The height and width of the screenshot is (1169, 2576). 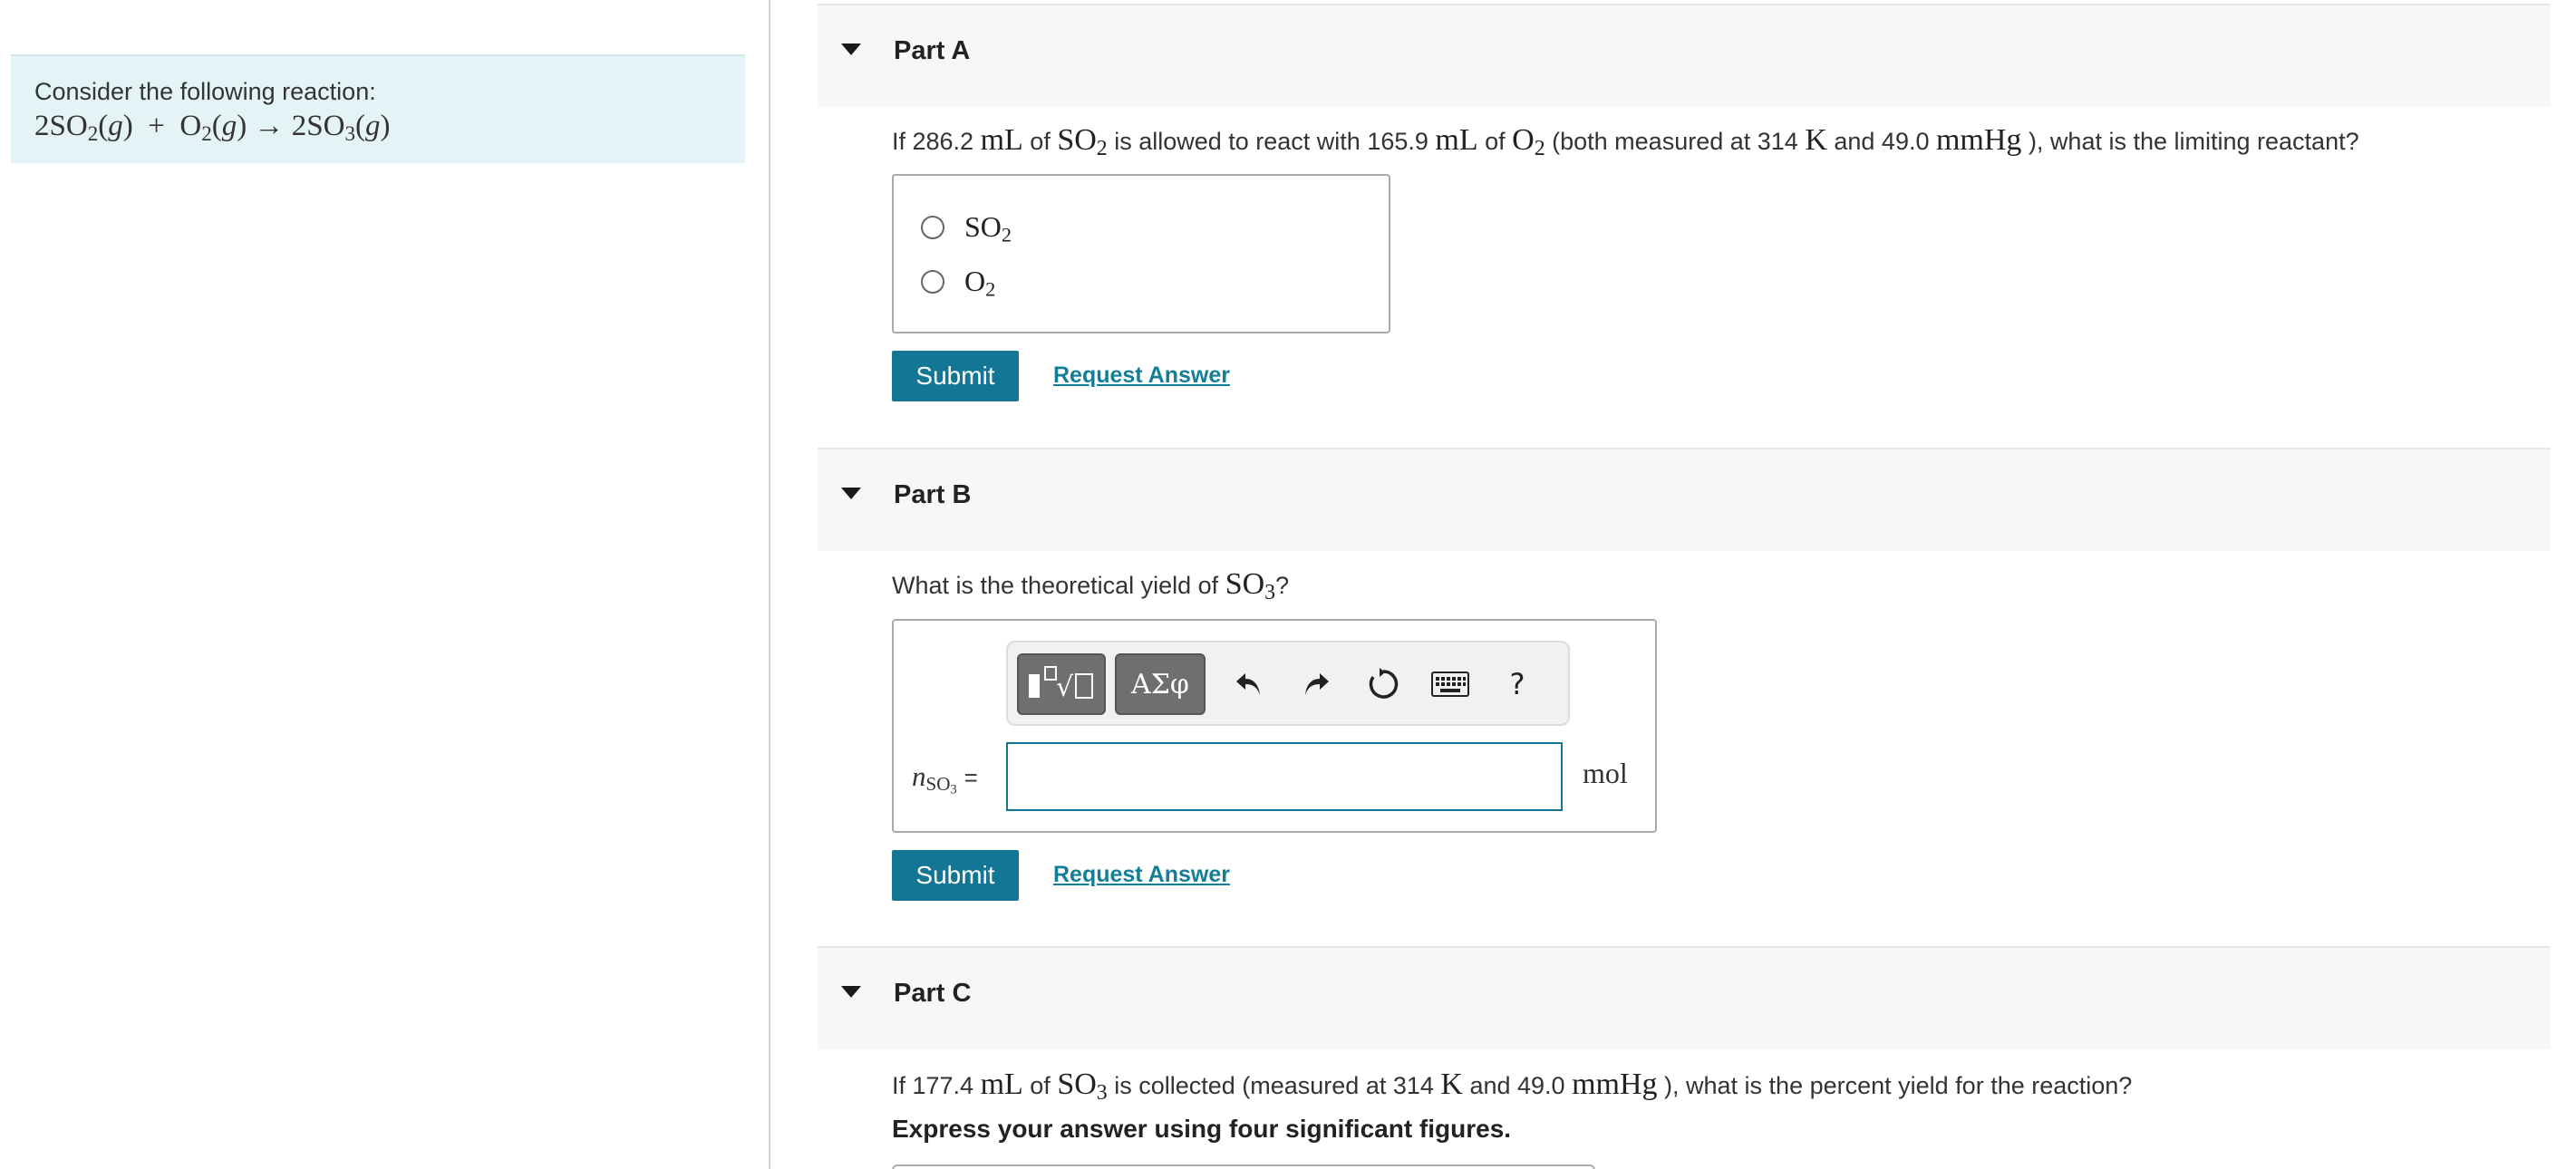 I want to click on reaction-arrow: →, so click(x=269, y=126).